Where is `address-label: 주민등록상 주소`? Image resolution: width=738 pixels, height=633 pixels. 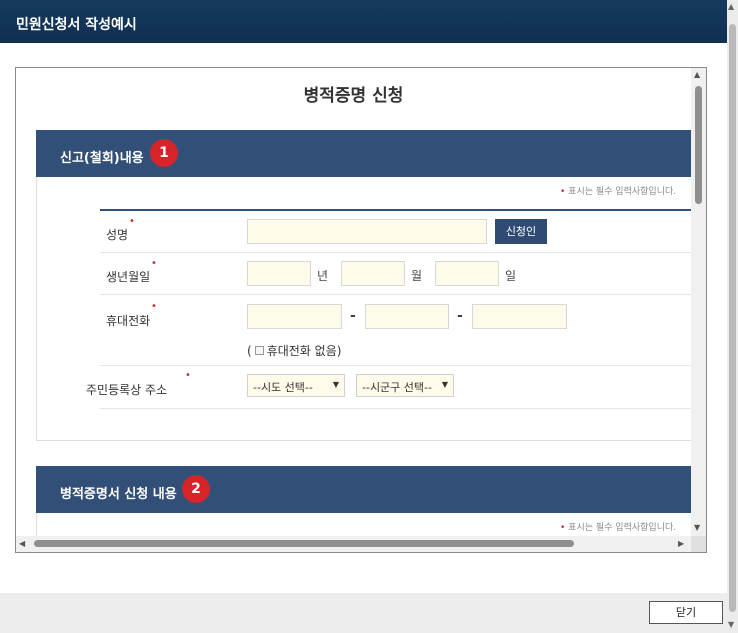
address-label: 주민등록상 주소 is located at coordinates (127, 390).